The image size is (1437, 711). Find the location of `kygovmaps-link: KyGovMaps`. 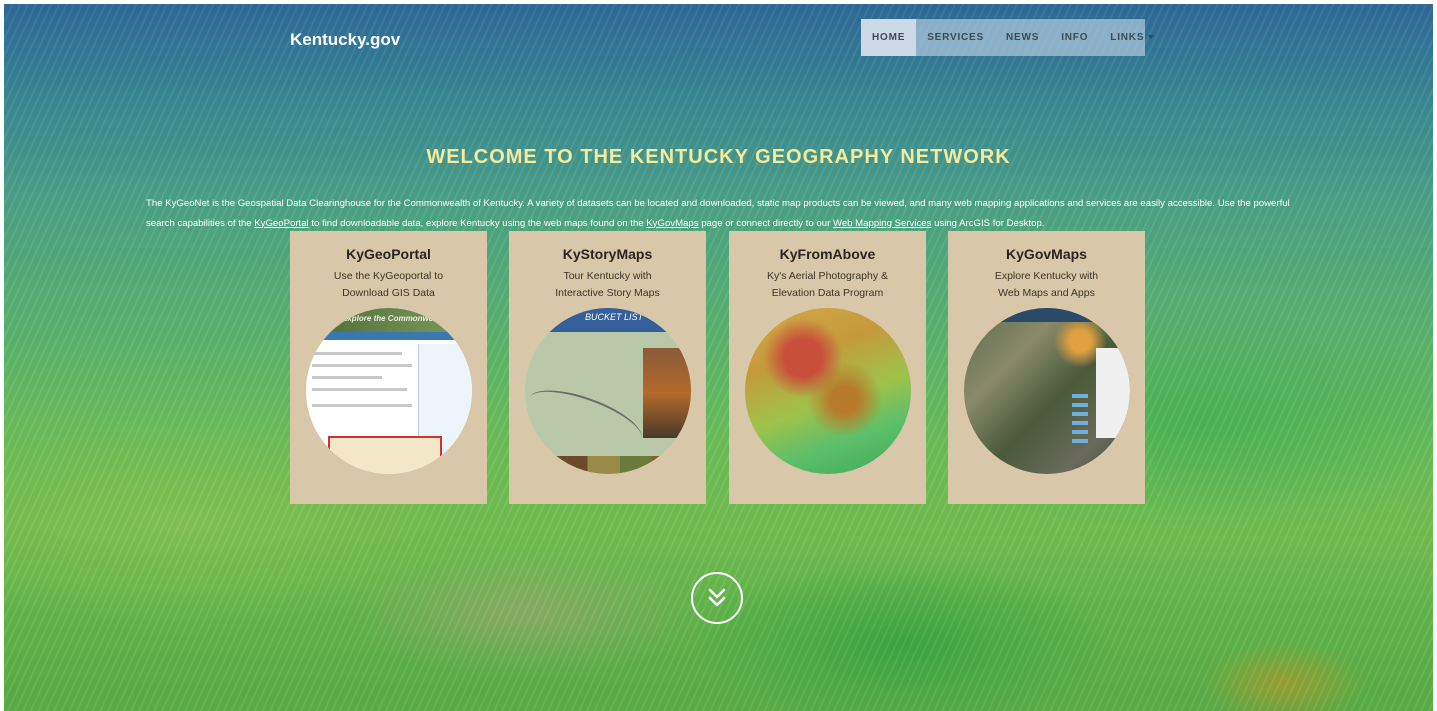

kygovmaps-link: KyGovMaps is located at coordinates (672, 223).